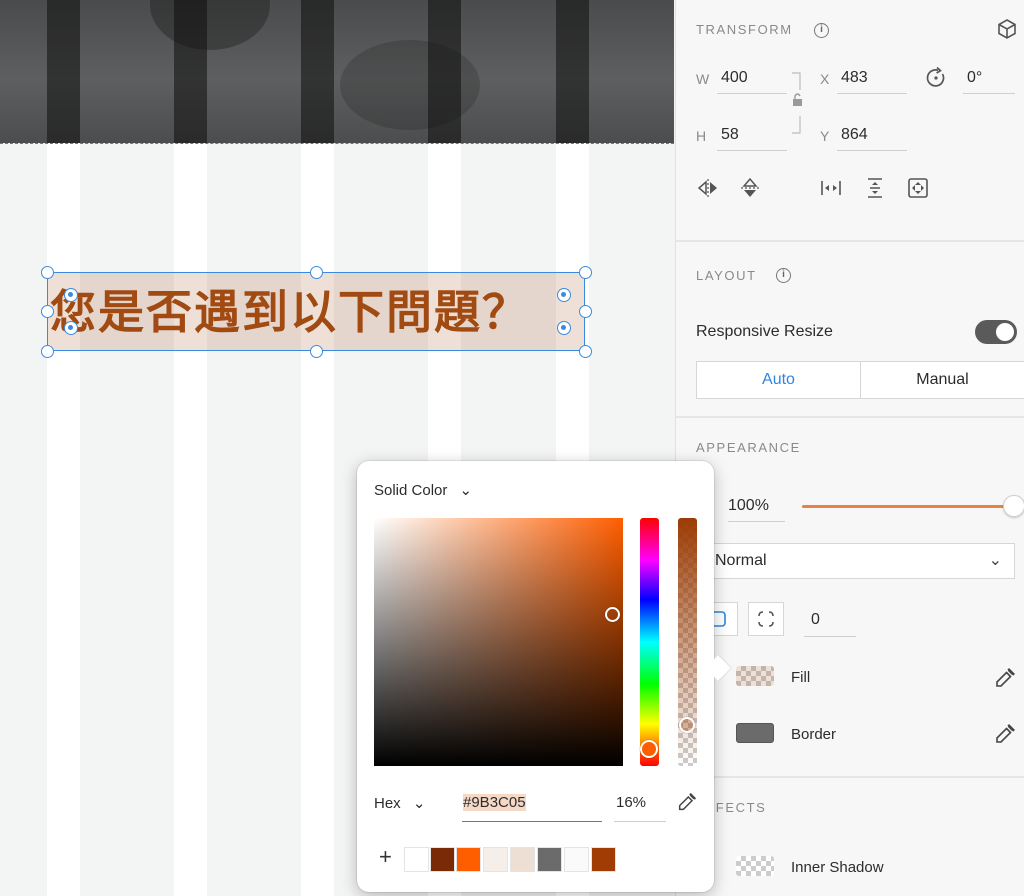 The image size is (1024, 896). What do you see at coordinates (744, 29) in the screenshot?
I see `transform-title: TRANSFORM` at bounding box center [744, 29].